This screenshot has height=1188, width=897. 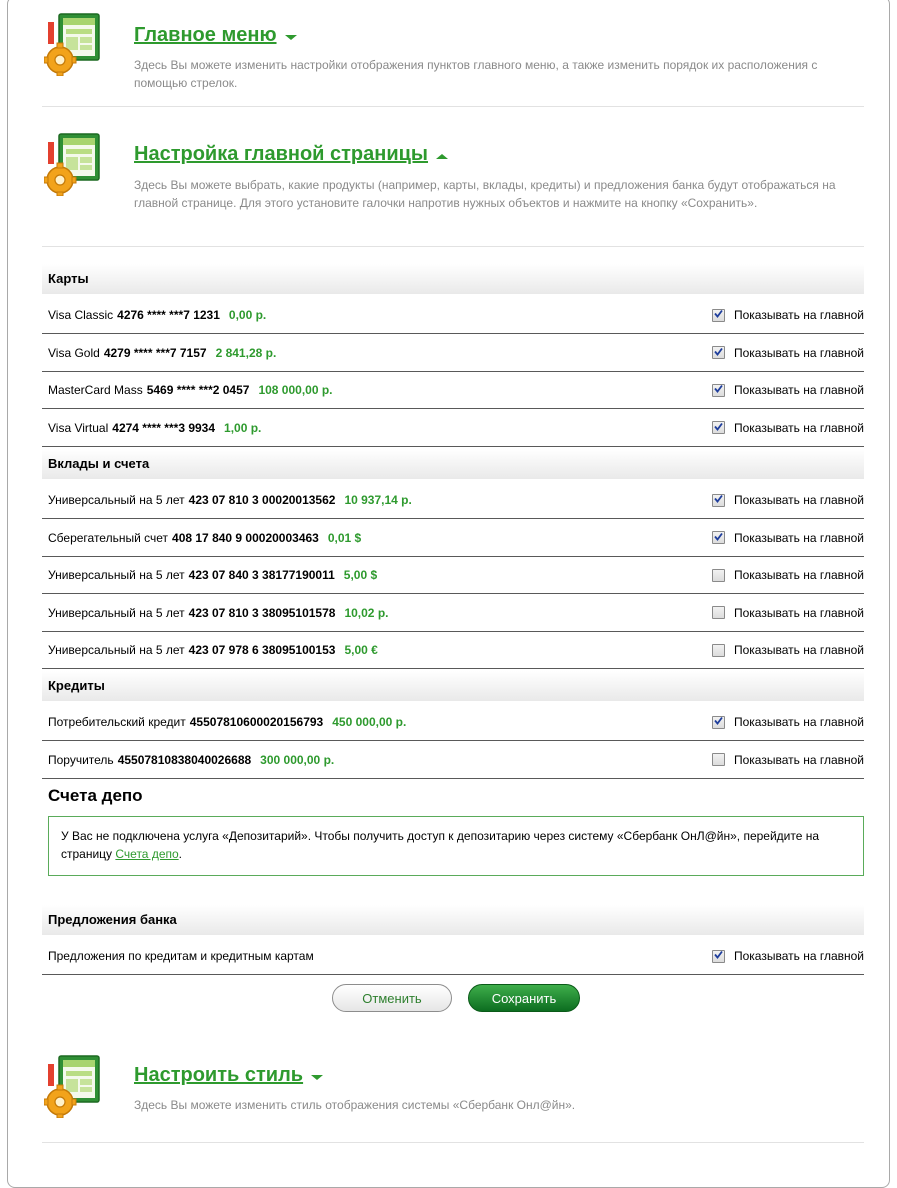 What do you see at coordinates (247, 315) in the screenshot?
I see `product-balance: 0,00 р.` at bounding box center [247, 315].